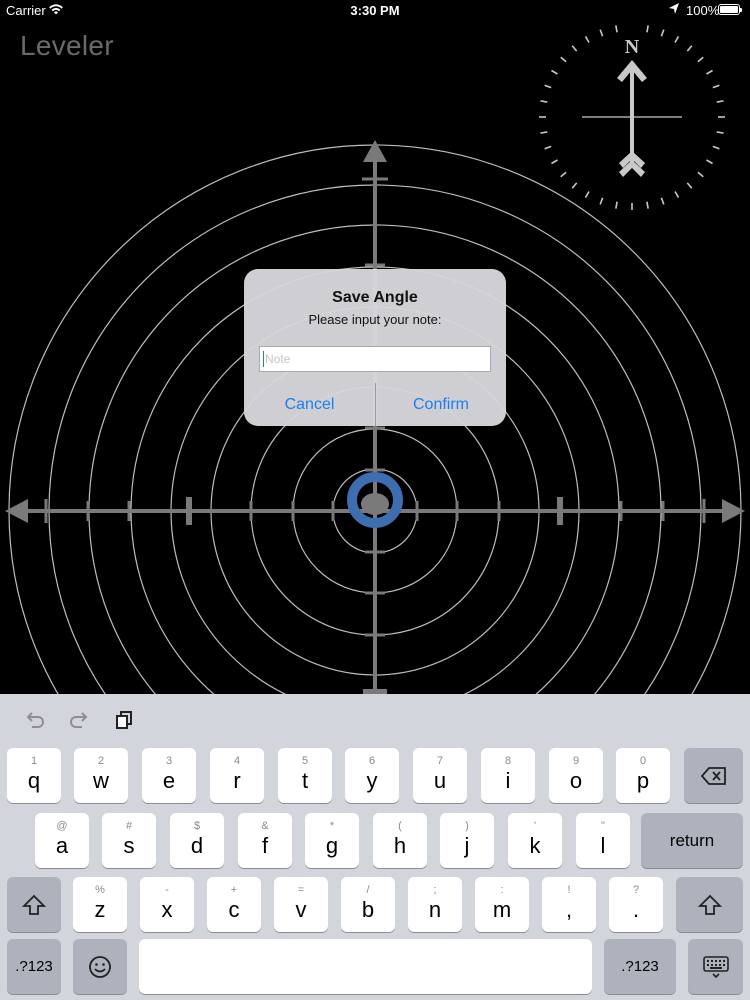 The image size is (750, 1000). Describe the element at coordinates (35, 720) in the screenshot. I see `undo-icon` at that location.